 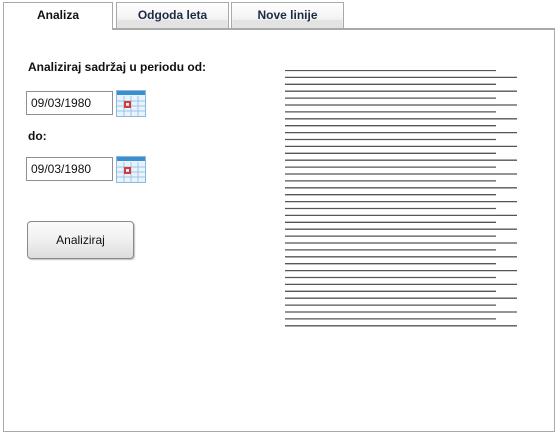 I want to click on tab-bar: Analiza Odgoda leta Nove linije, so click(x=279, y=16).